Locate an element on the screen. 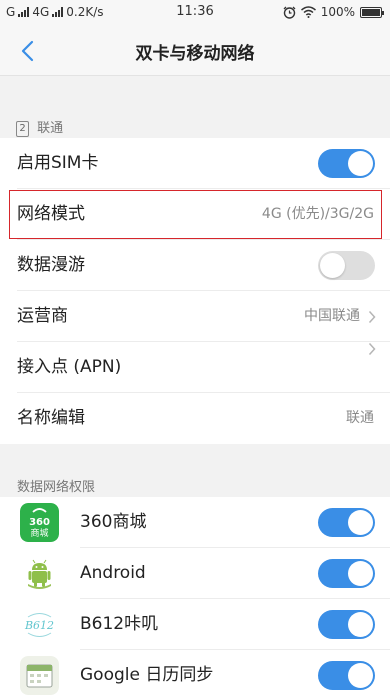 The image size is (390, 695). app-label: B612咔叽 is located at coordinates (119, 624).